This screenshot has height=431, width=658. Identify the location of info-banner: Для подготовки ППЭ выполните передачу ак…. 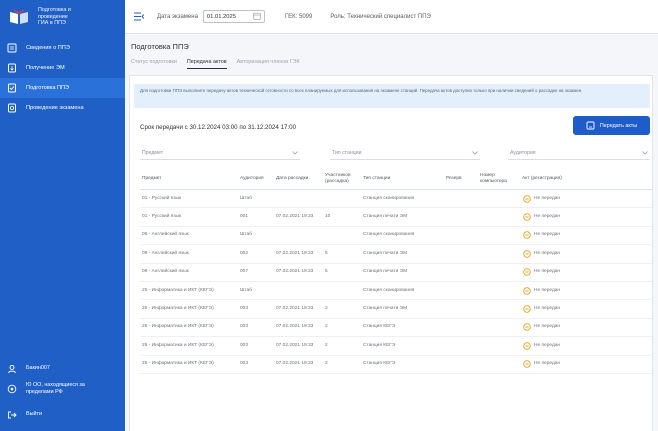
(392, 96).